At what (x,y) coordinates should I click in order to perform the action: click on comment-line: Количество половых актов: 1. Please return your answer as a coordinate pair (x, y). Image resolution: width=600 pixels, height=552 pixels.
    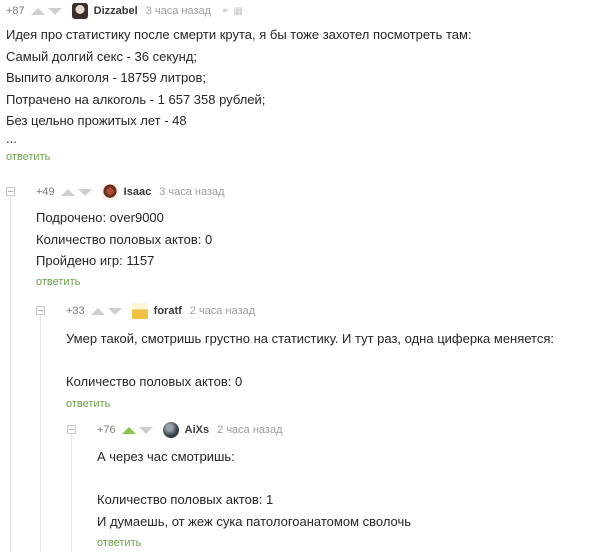
    Looking at the image, I should click on (185, 499).